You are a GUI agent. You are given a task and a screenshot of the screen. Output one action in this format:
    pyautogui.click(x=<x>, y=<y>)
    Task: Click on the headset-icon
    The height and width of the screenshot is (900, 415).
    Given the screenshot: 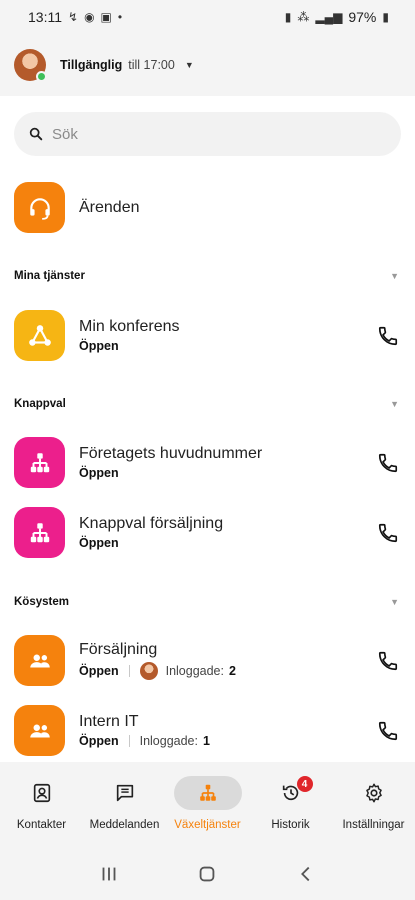 What is the action you would take?
    pyautogui.click(x=39, y=207)
    